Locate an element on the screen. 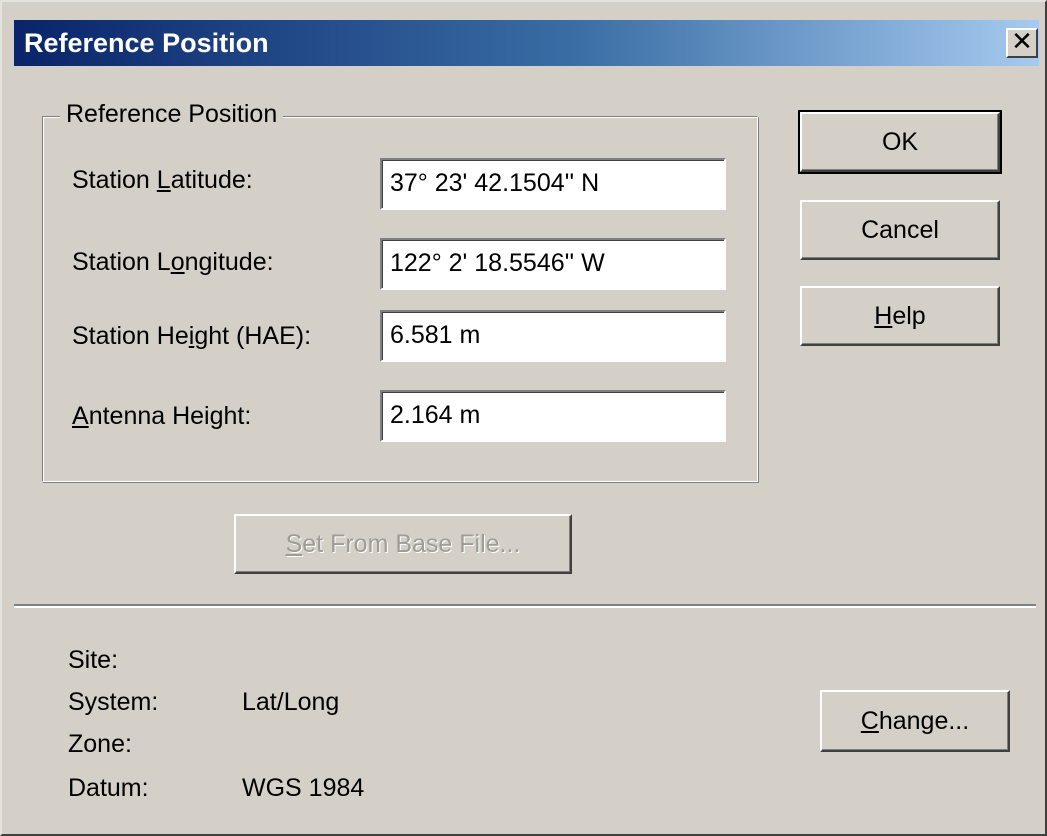  mnemonic-underline: C is located at coordinates (869, 721).